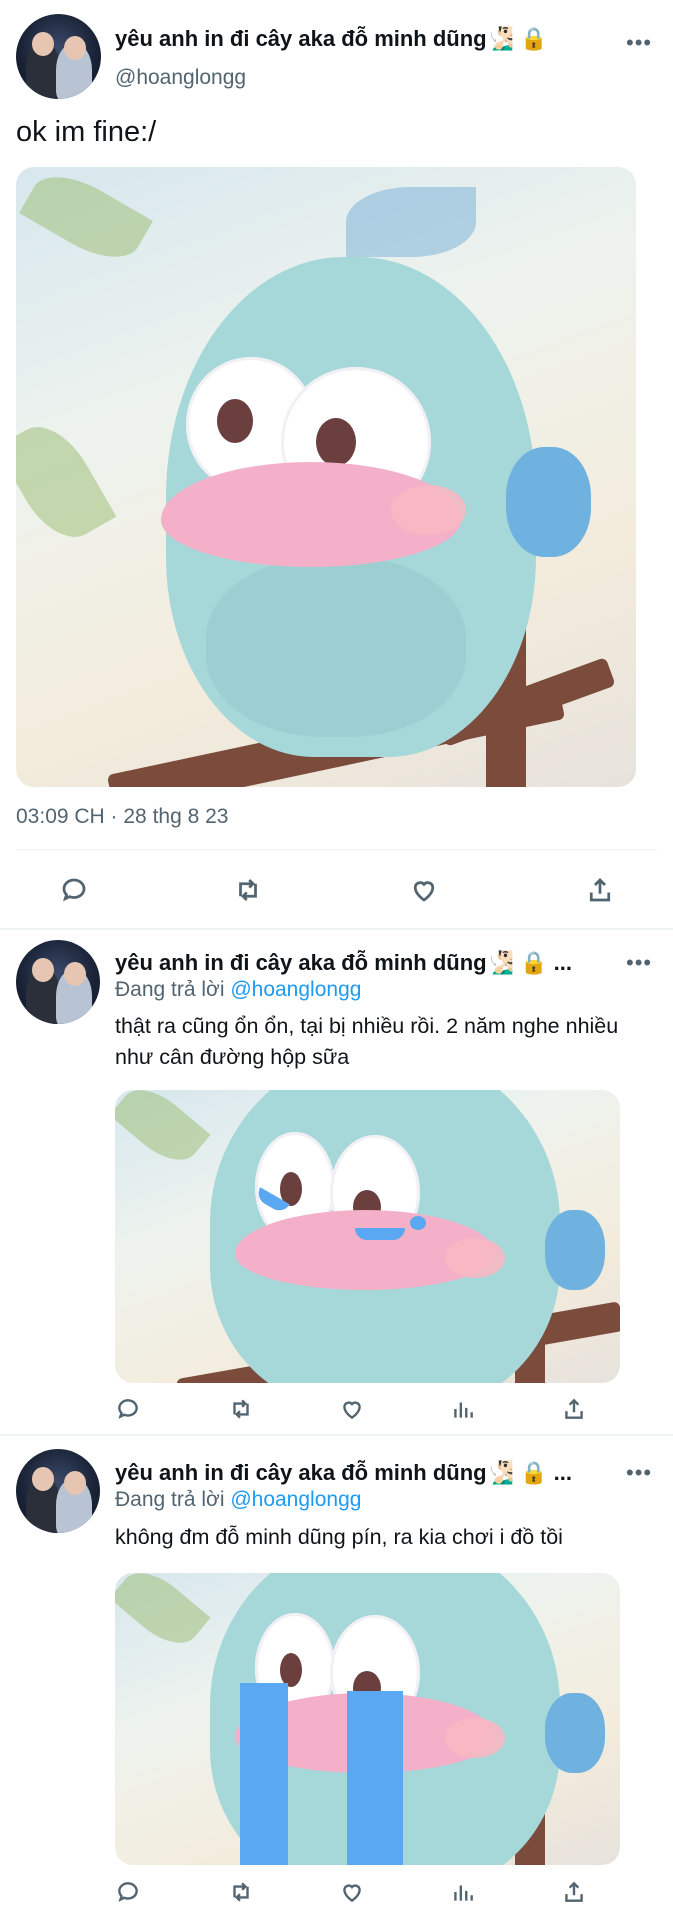  What do you see at coordinates (86, 132) in the screenshot?
I see `tweet-text: ok im fine:/` at bounding box center [86, 132].